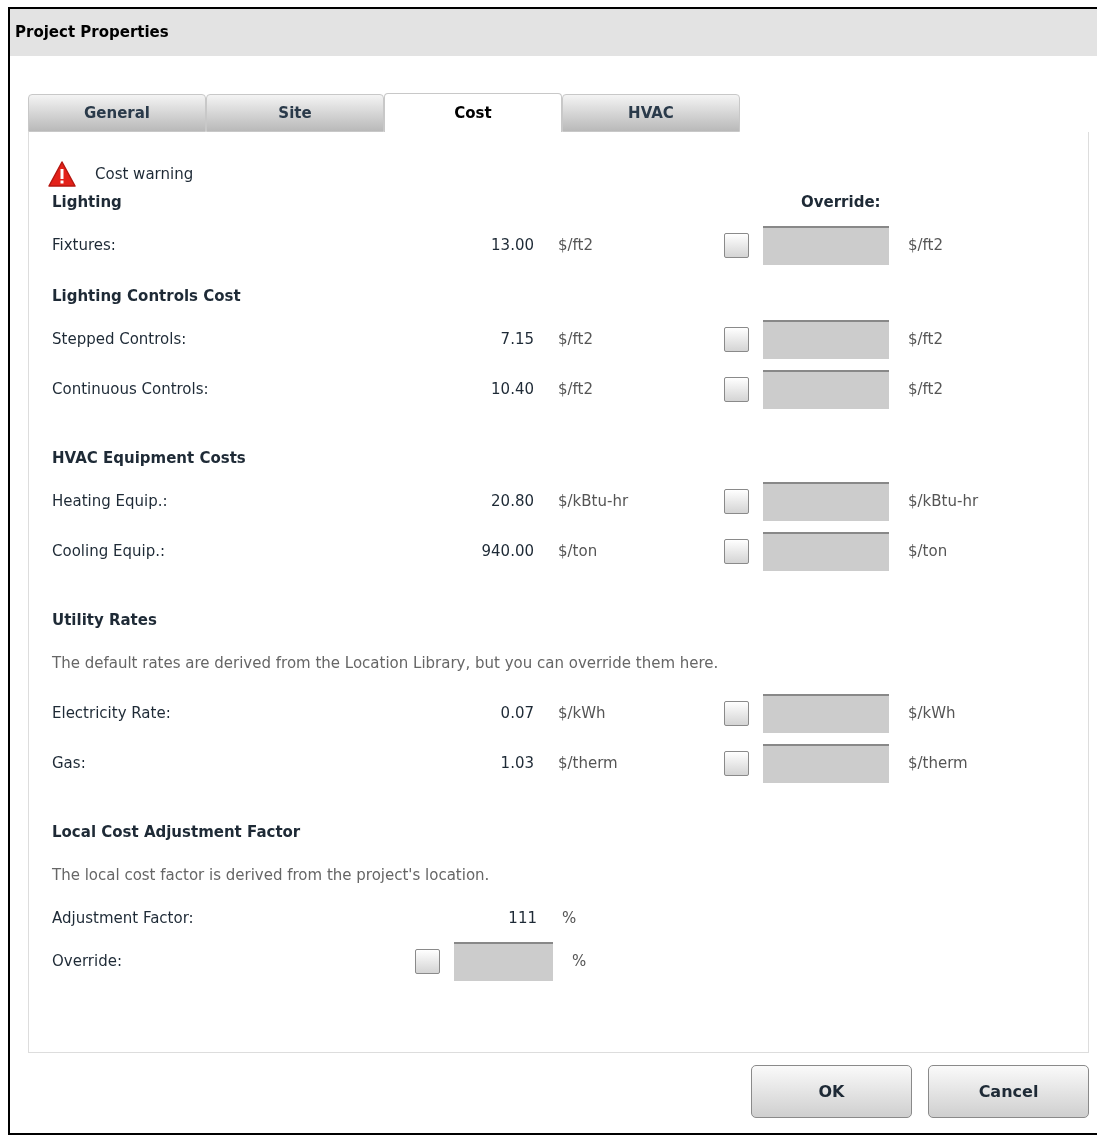  I want to click on dialog-button: Cancel, so click(1008, 1091).